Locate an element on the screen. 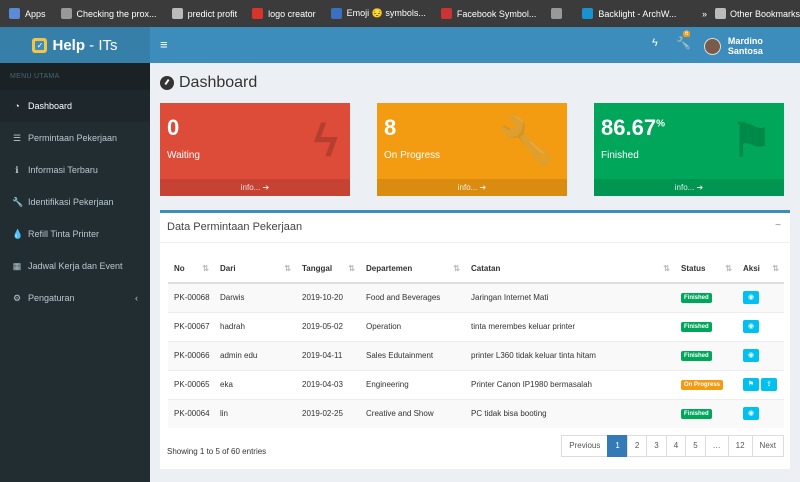 The image size is (800, 482). stat-box-on-progress: 8 On Progress 🔧 info... ➔ is located at coordinates (472, 149).